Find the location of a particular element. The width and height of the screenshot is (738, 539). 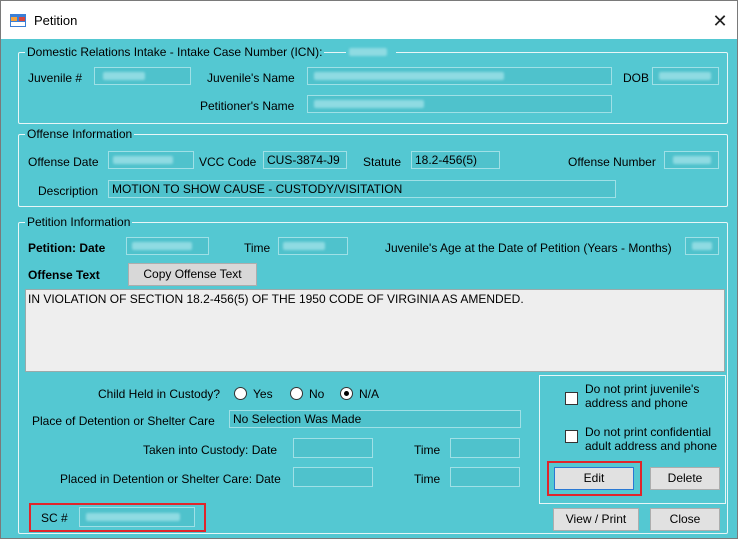

offense-text-label: Offense Text is located at coordinates (64, 275).